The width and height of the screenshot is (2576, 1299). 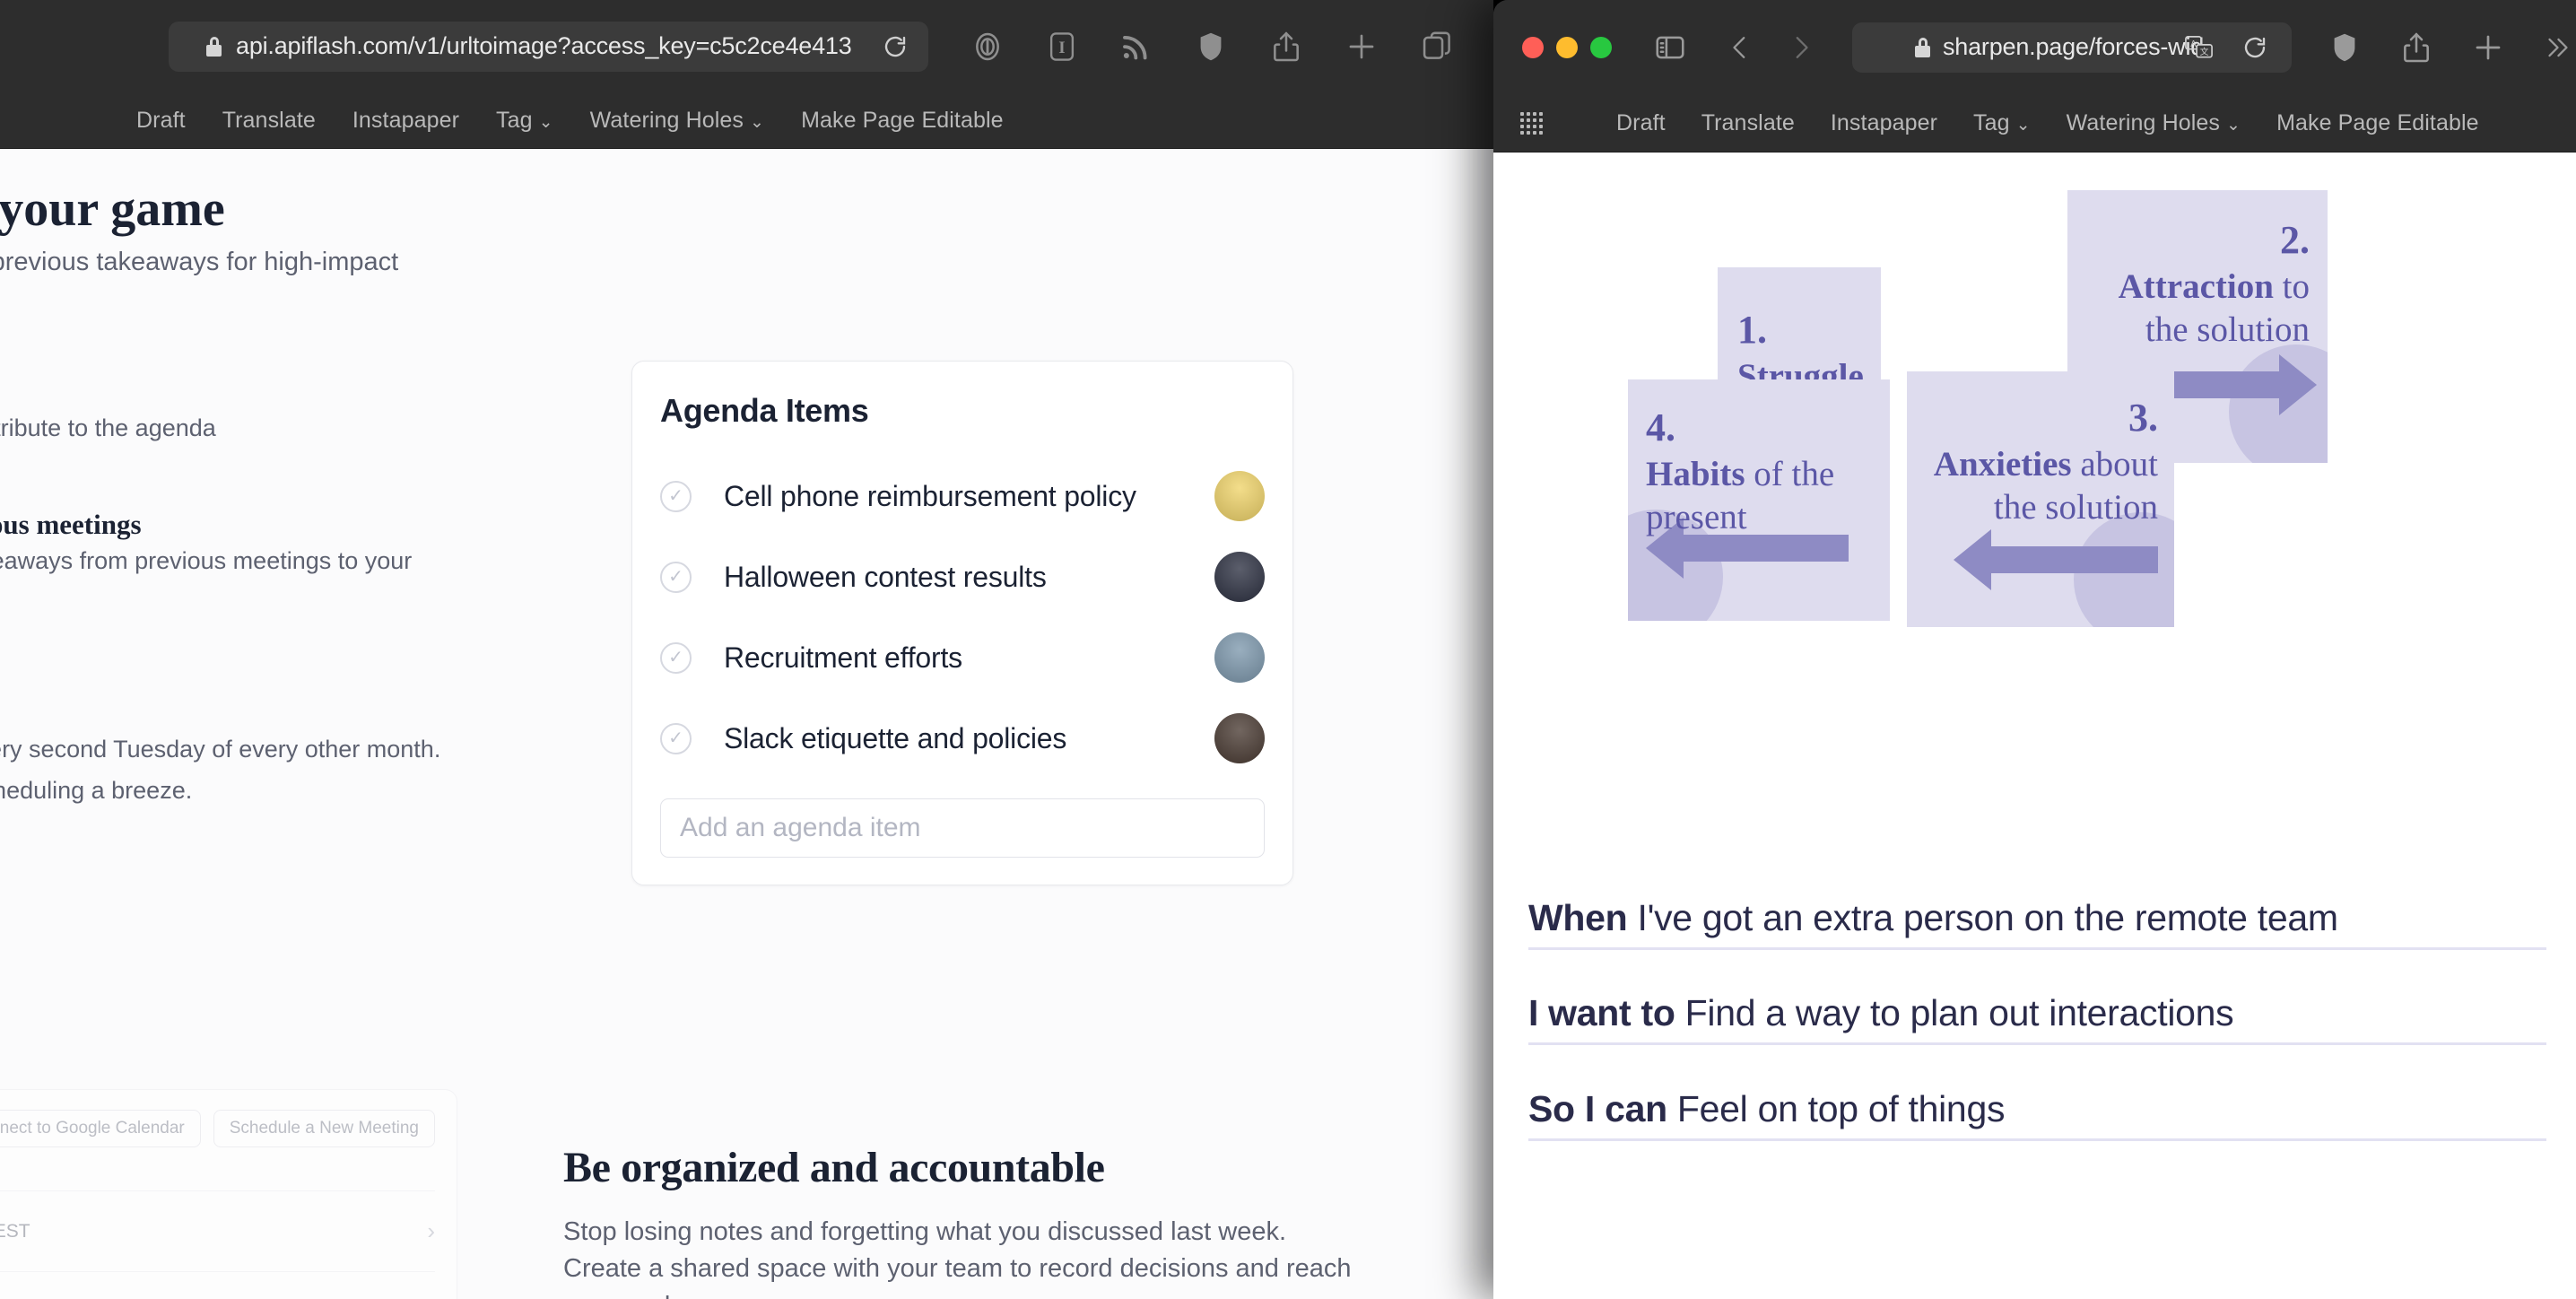 I want to click on forward-chevron-icon, so click(x=1801, y=47).